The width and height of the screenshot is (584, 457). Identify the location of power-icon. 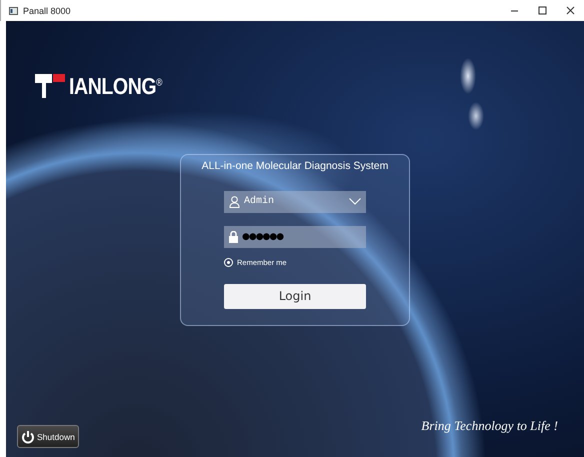
(28, 437).